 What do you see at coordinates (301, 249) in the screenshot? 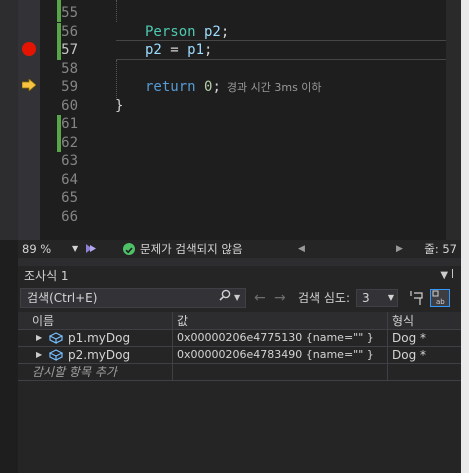
I see `scroll-left-icon: ◀` at bounding box center [301, 249].